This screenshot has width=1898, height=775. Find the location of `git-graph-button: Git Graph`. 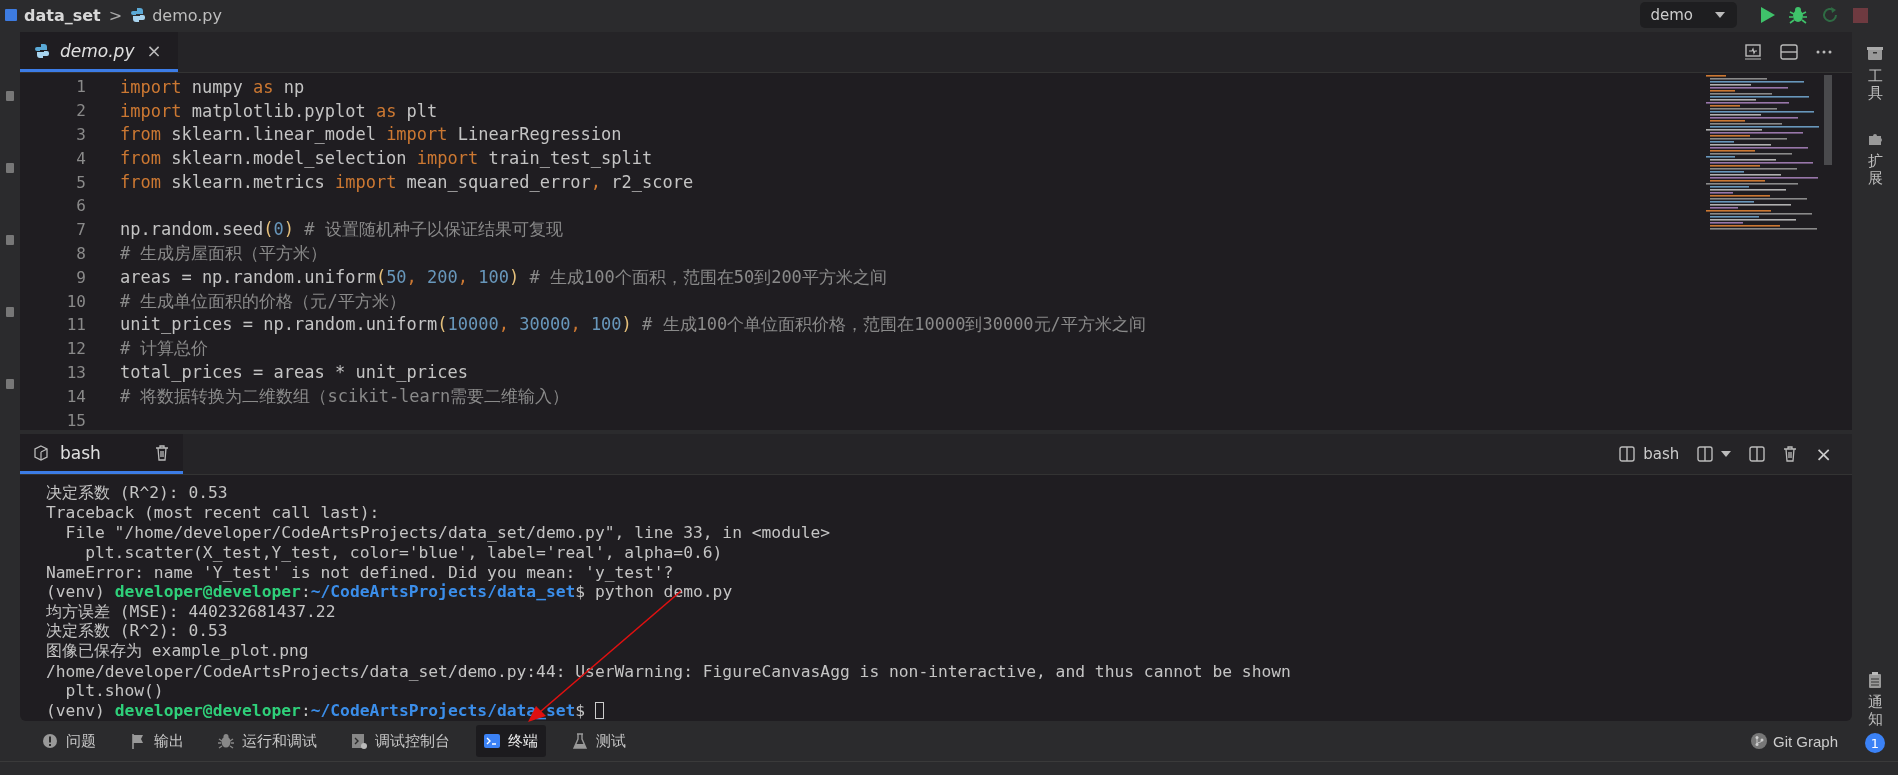

git-graph-button: Git Graph is located at coordinates (1801, 741).